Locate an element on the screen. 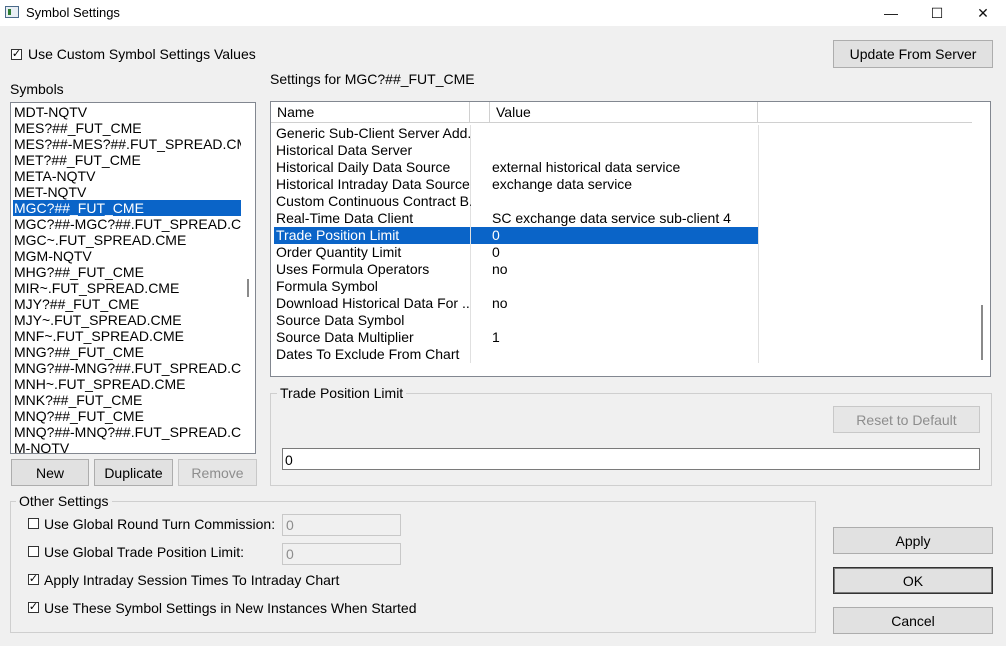 The width and height of the screenshot is (1006, 646). symbol-list-item: MNQ?##_FUT_CME is located at coordinates (127, 416).